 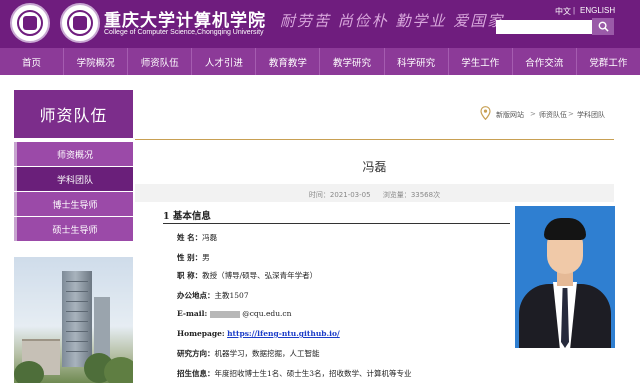 I want to click on nav-item-home: 首页, so click(x=32, y=61).